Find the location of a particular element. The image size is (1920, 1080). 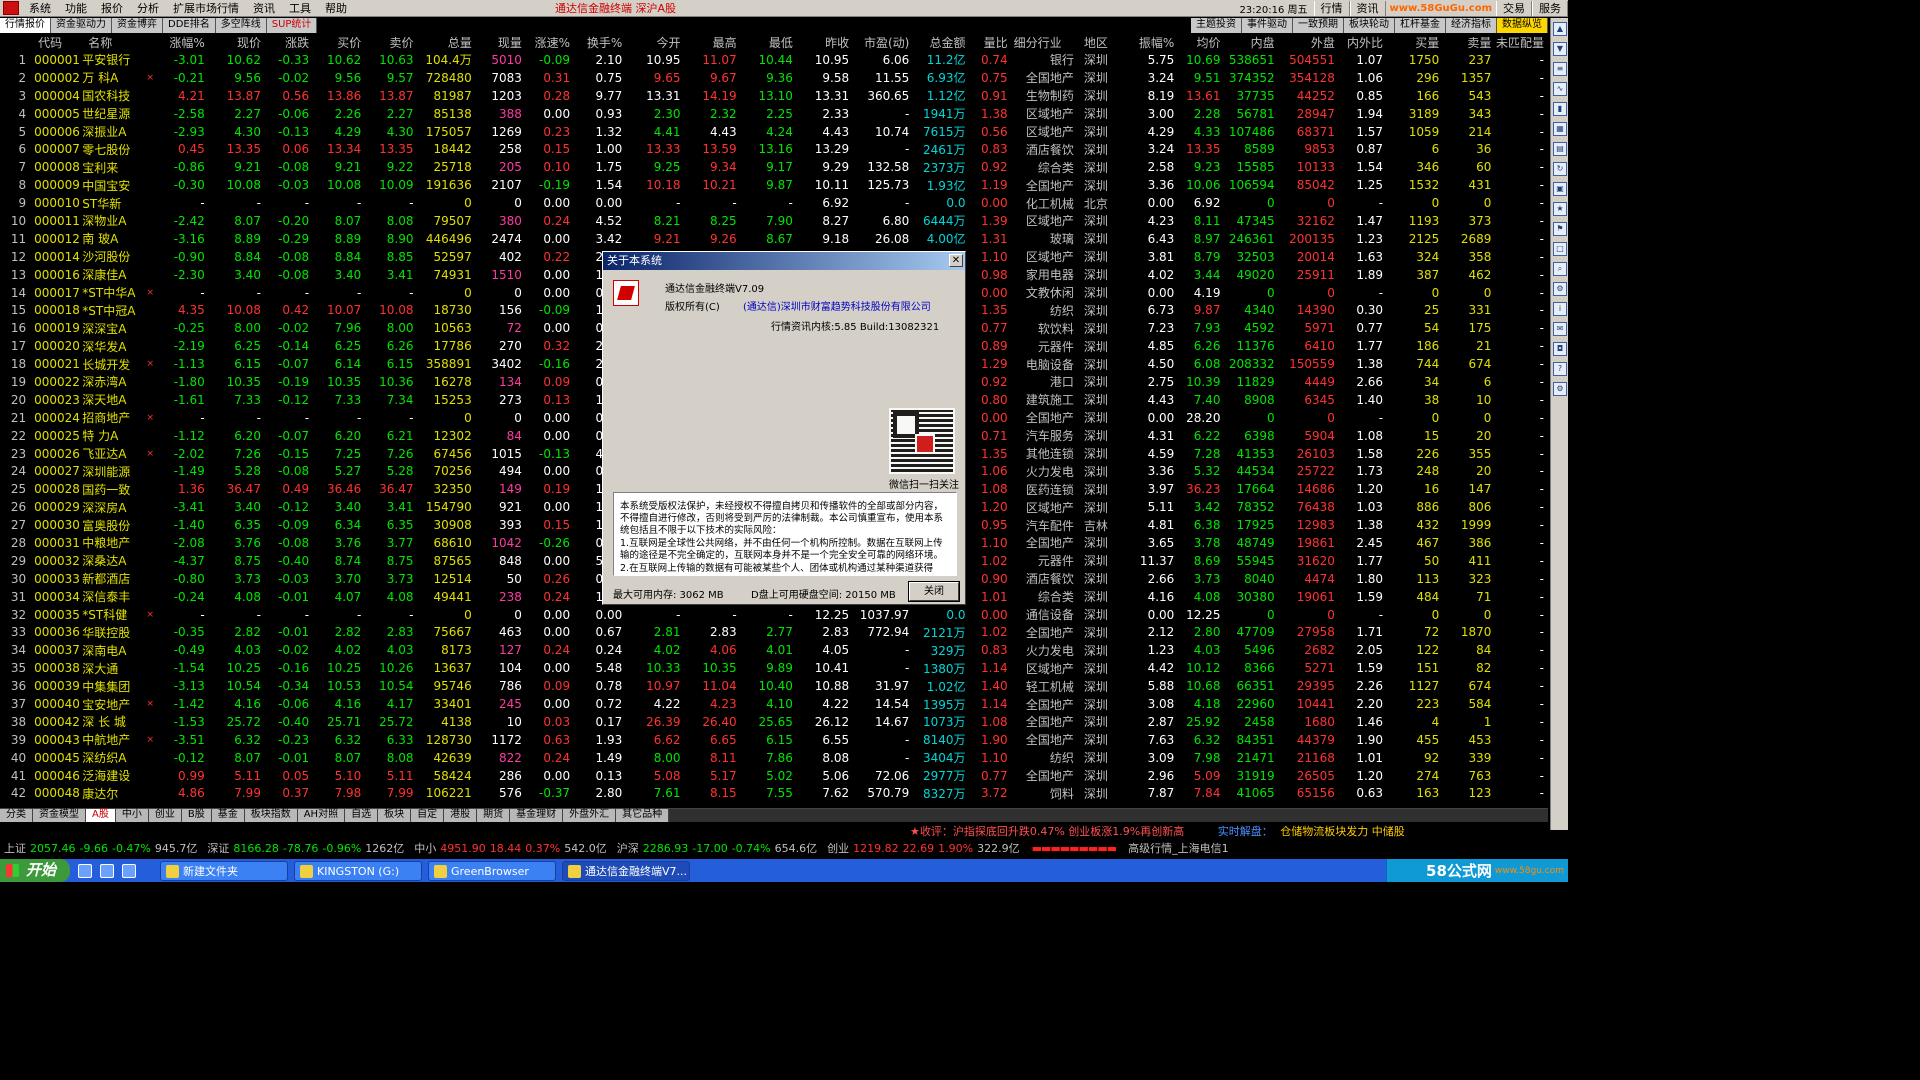

gear-icon: ⚙ is located at coordinates (1560, 289).